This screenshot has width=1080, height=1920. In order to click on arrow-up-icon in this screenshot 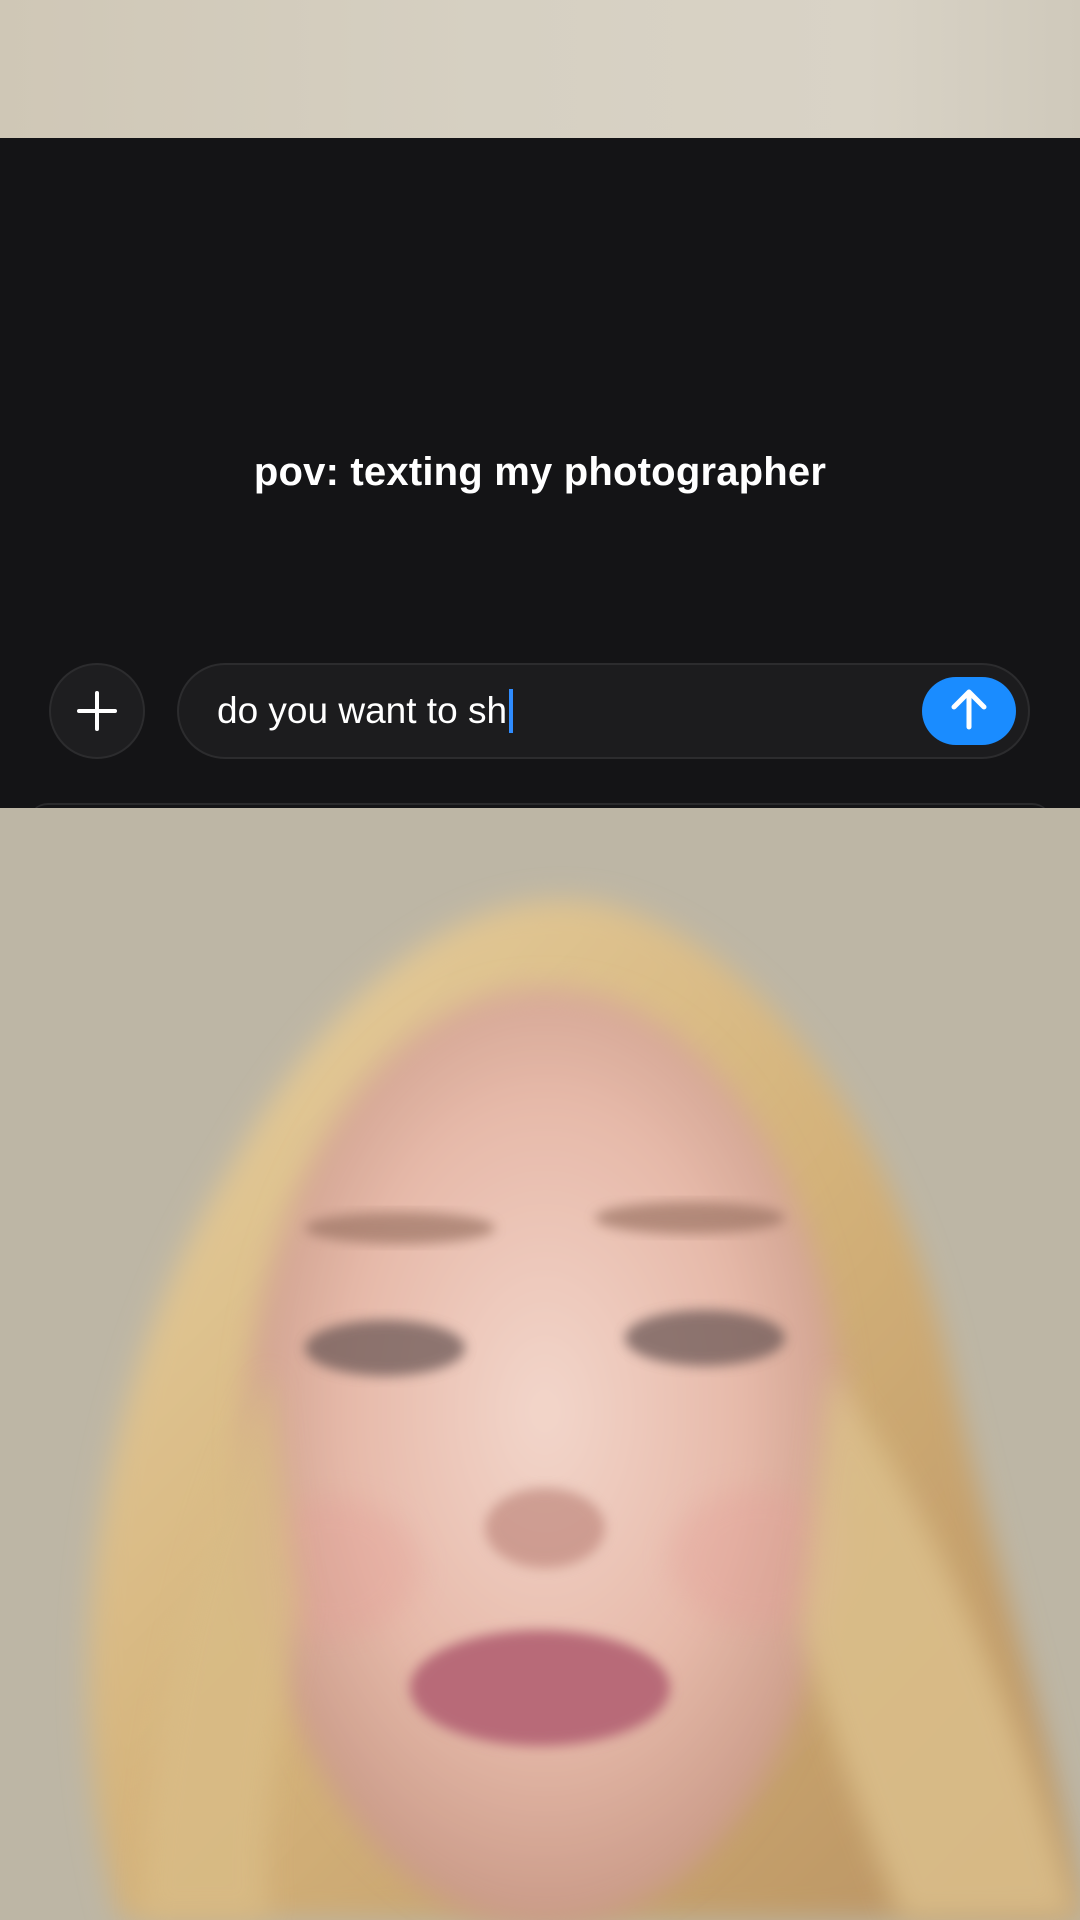, I will do `click(969, 711)`.